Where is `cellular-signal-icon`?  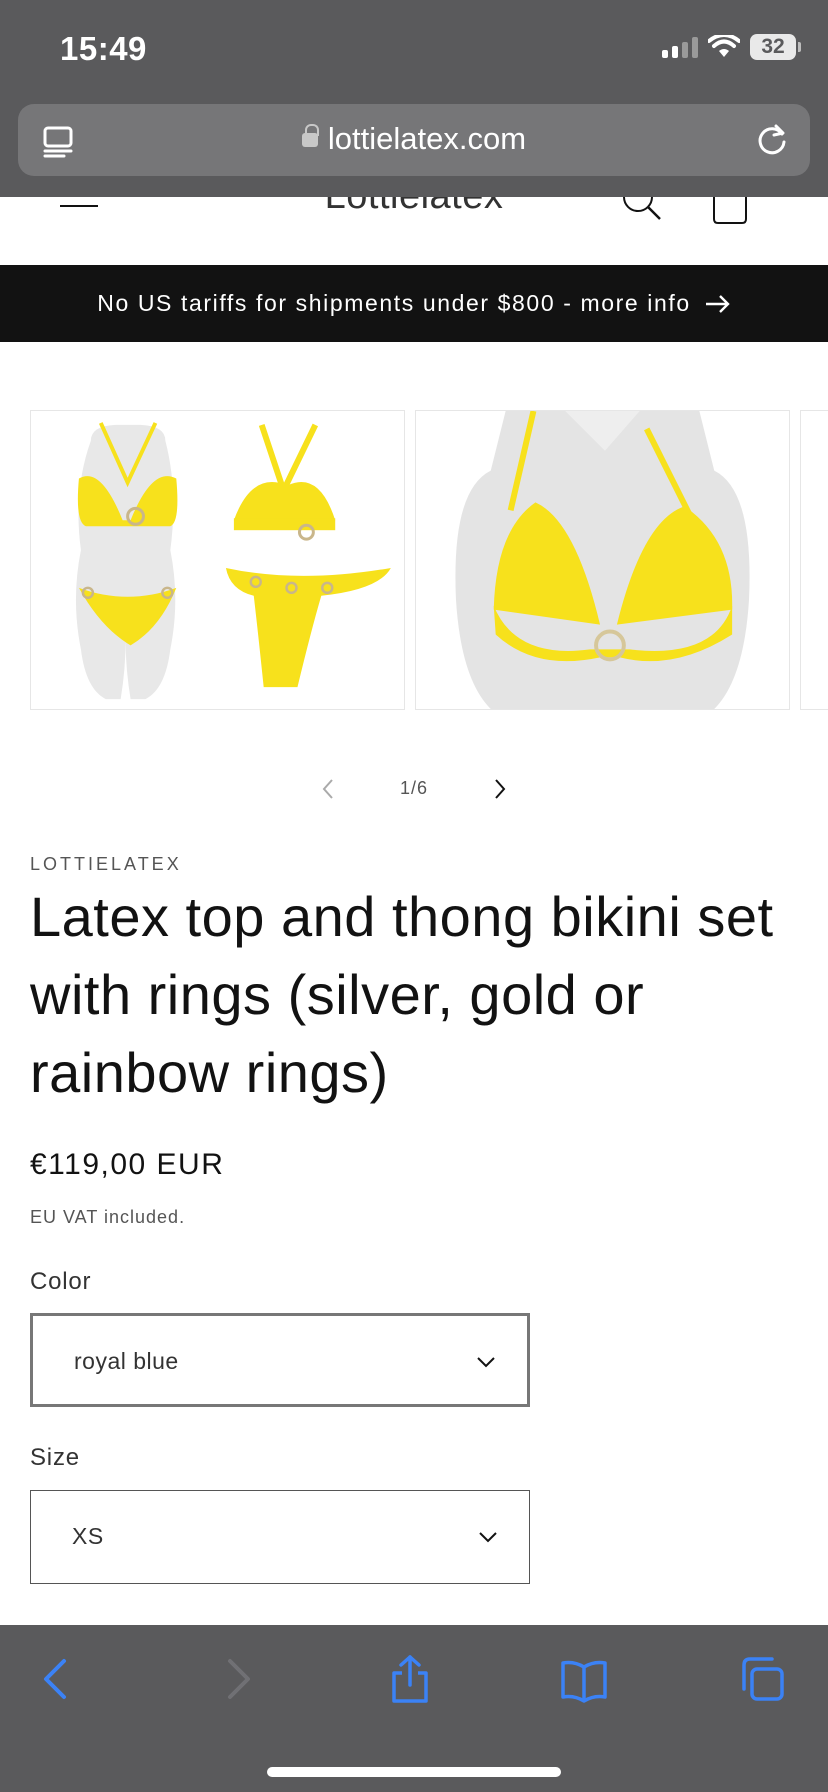
cellular-signal-icon is located at coordinates (680, 47).